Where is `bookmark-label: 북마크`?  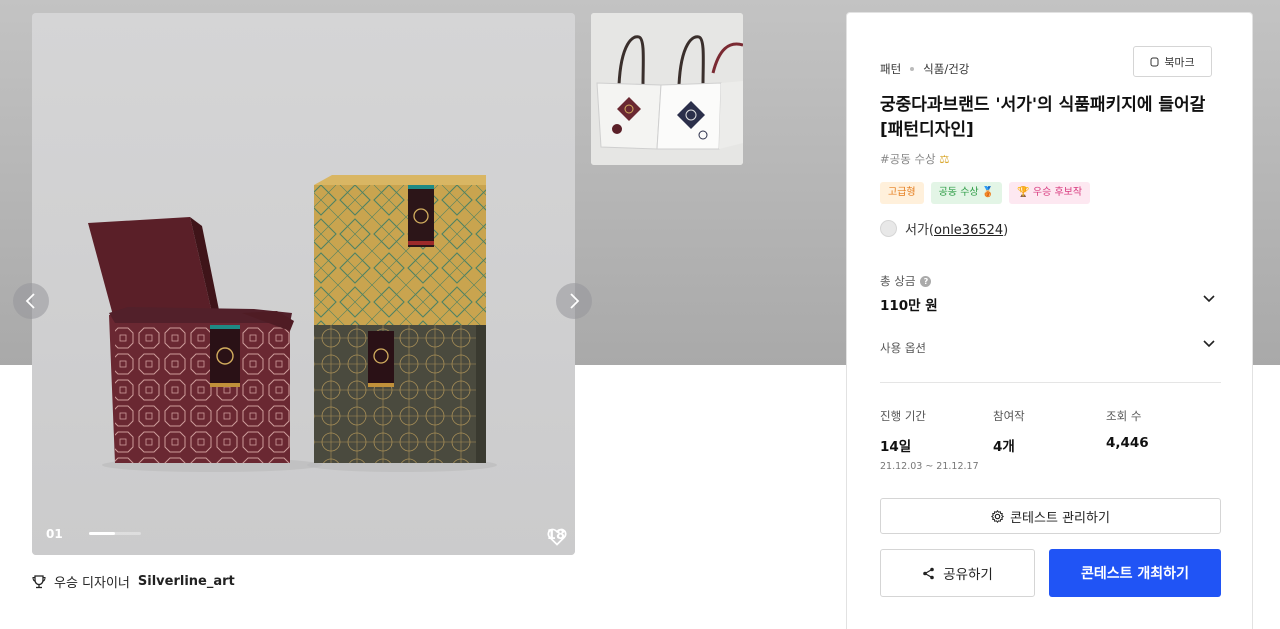
bookmark-label: 북마크 is located at coordinates (1179, 62).